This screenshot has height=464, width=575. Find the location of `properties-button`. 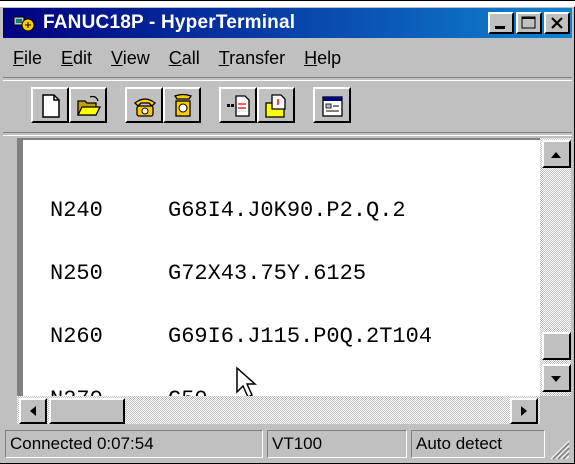

properties-button is located at coordinates (332, 105).